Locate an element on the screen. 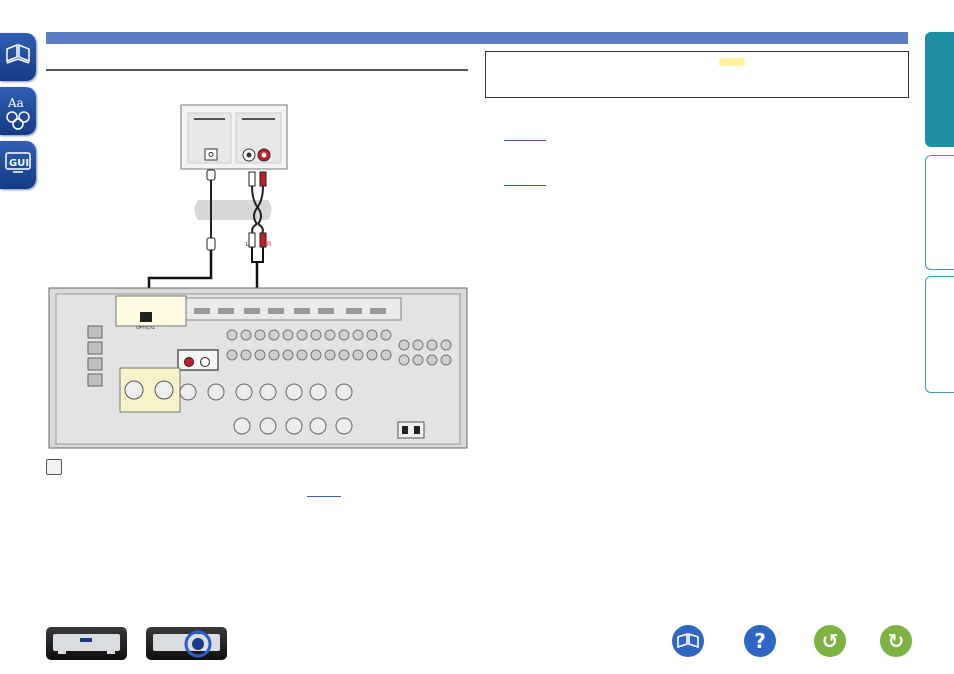  source-device is located at coordinates (234, 137).